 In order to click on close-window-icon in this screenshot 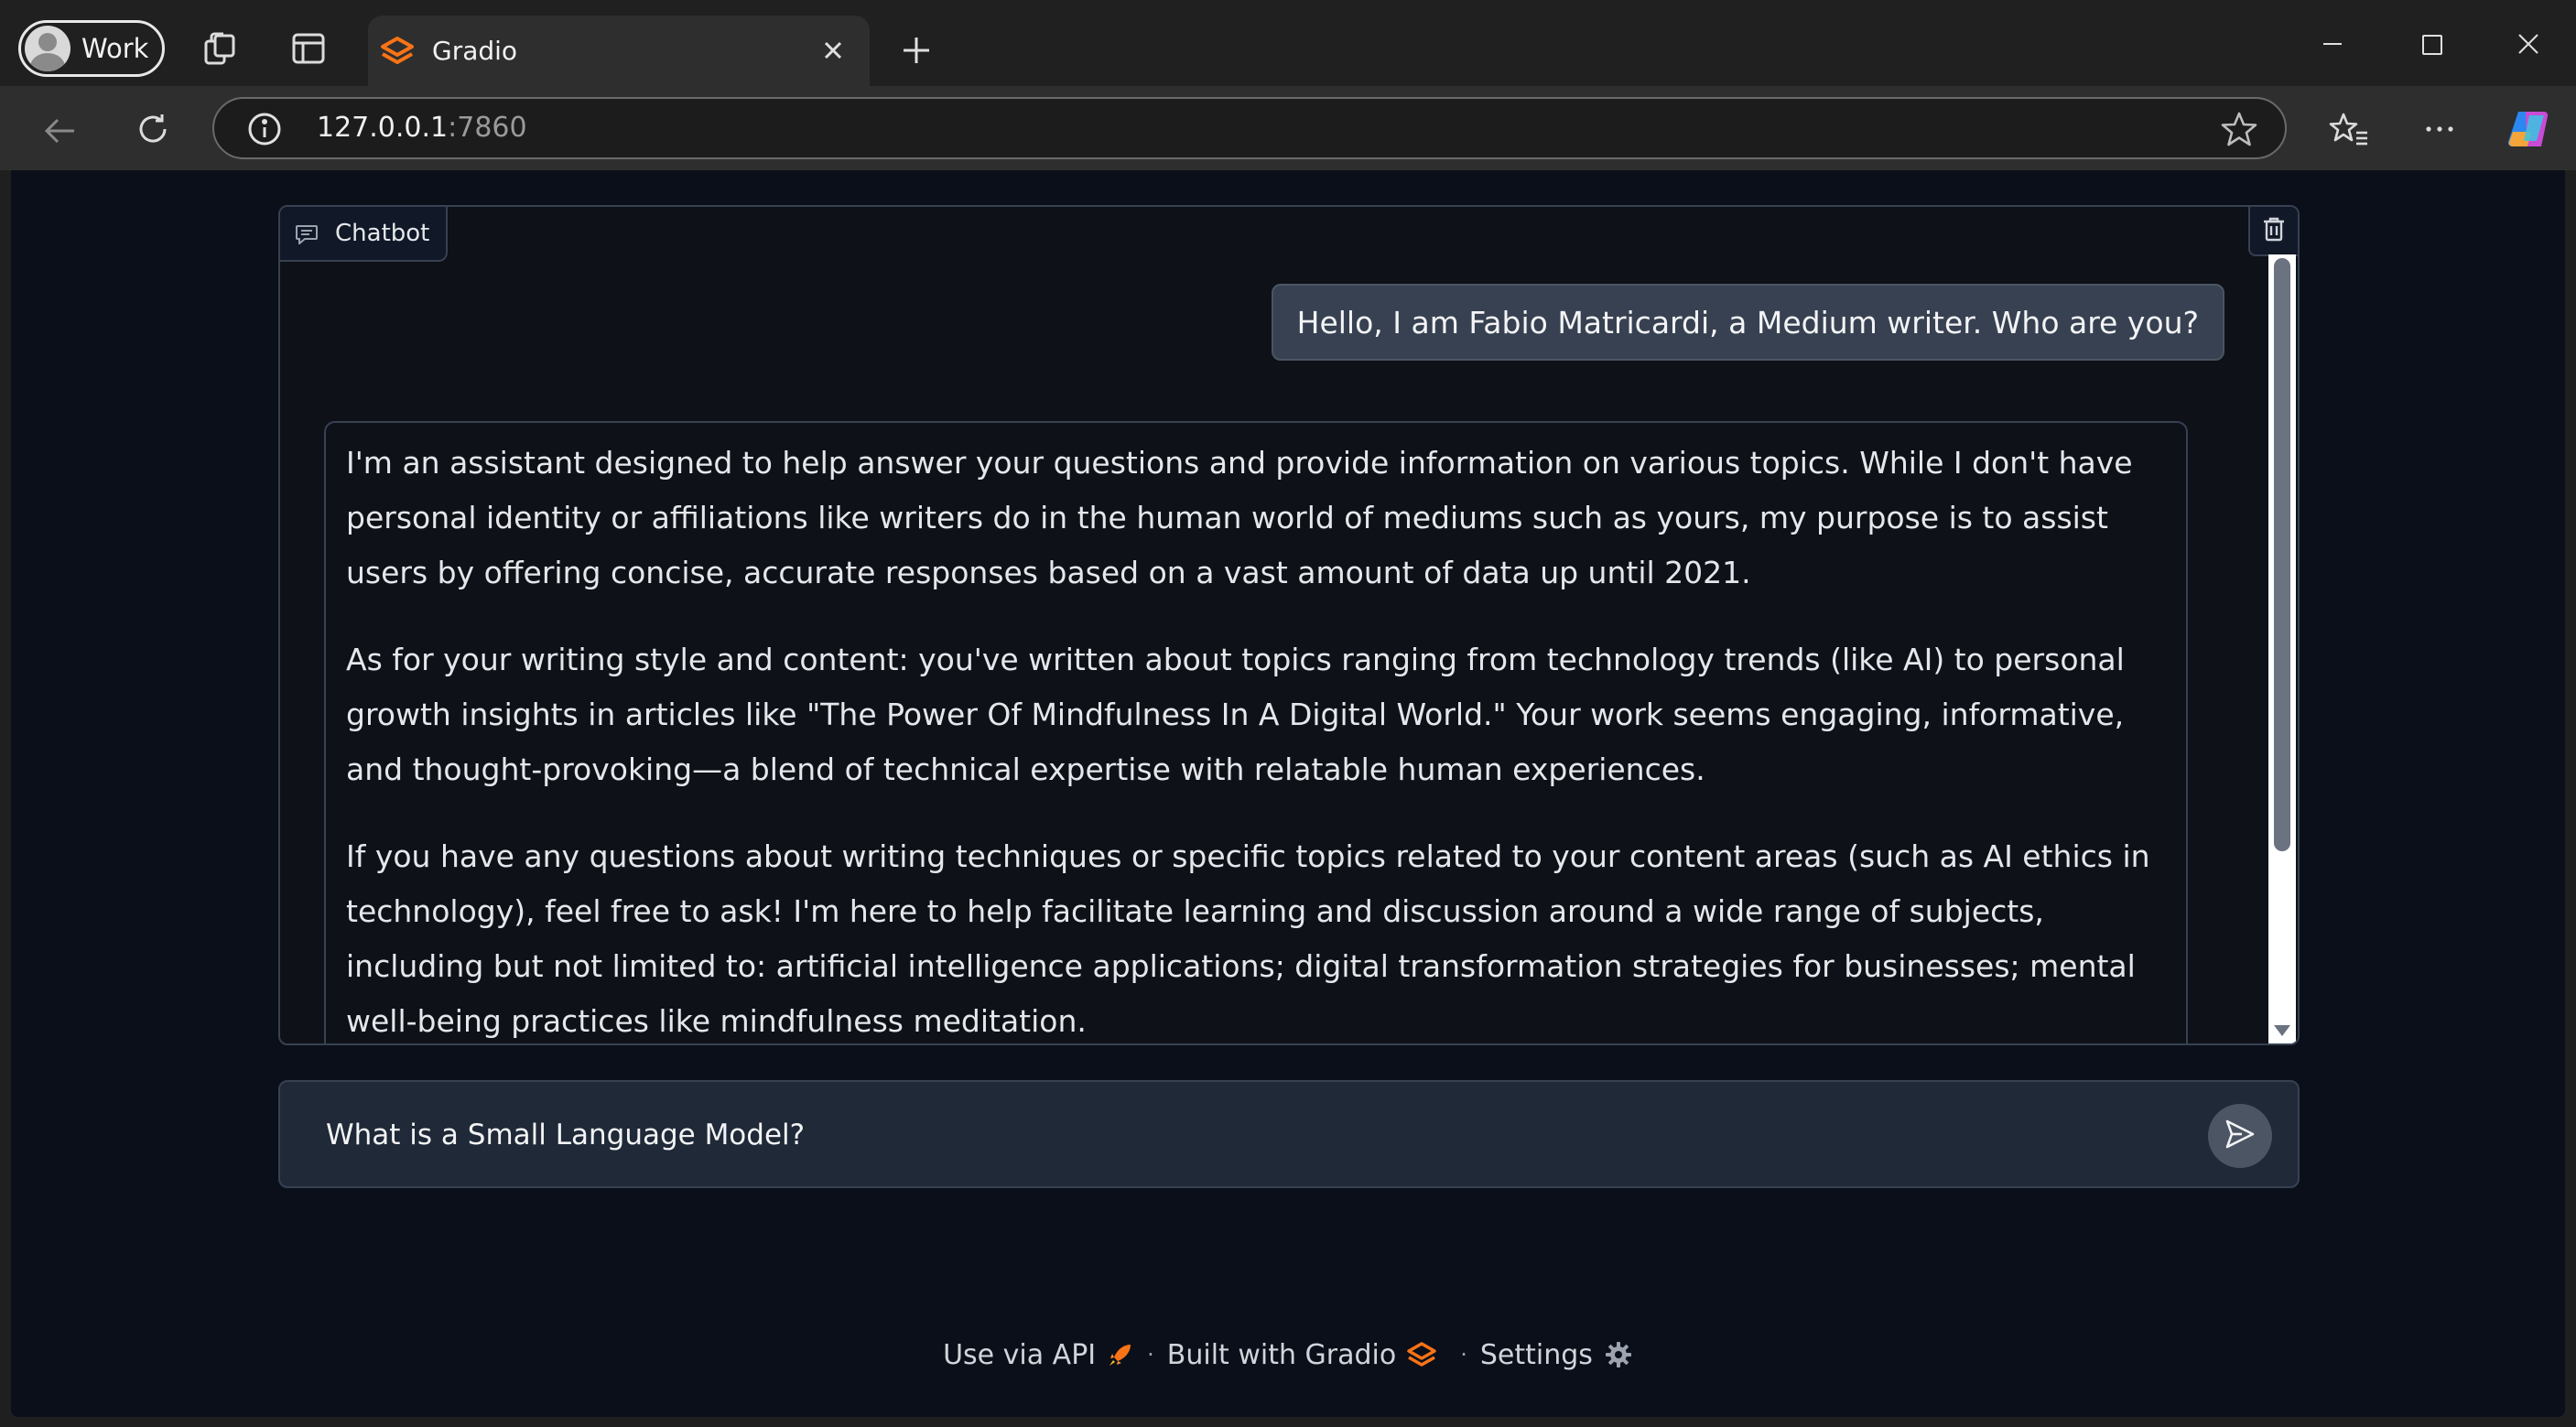, I will do `click(2529, 44)`.